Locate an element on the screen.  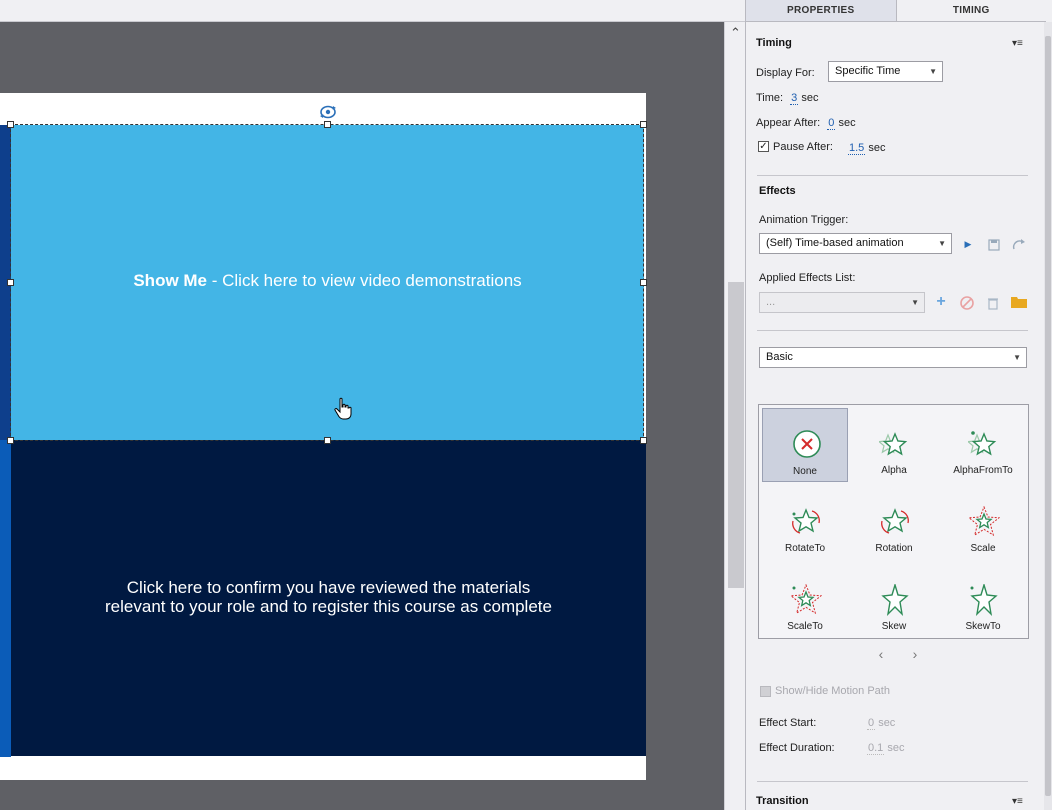
effect-duration-value-row: 0.1 sec is located at coordinates (886, 748).